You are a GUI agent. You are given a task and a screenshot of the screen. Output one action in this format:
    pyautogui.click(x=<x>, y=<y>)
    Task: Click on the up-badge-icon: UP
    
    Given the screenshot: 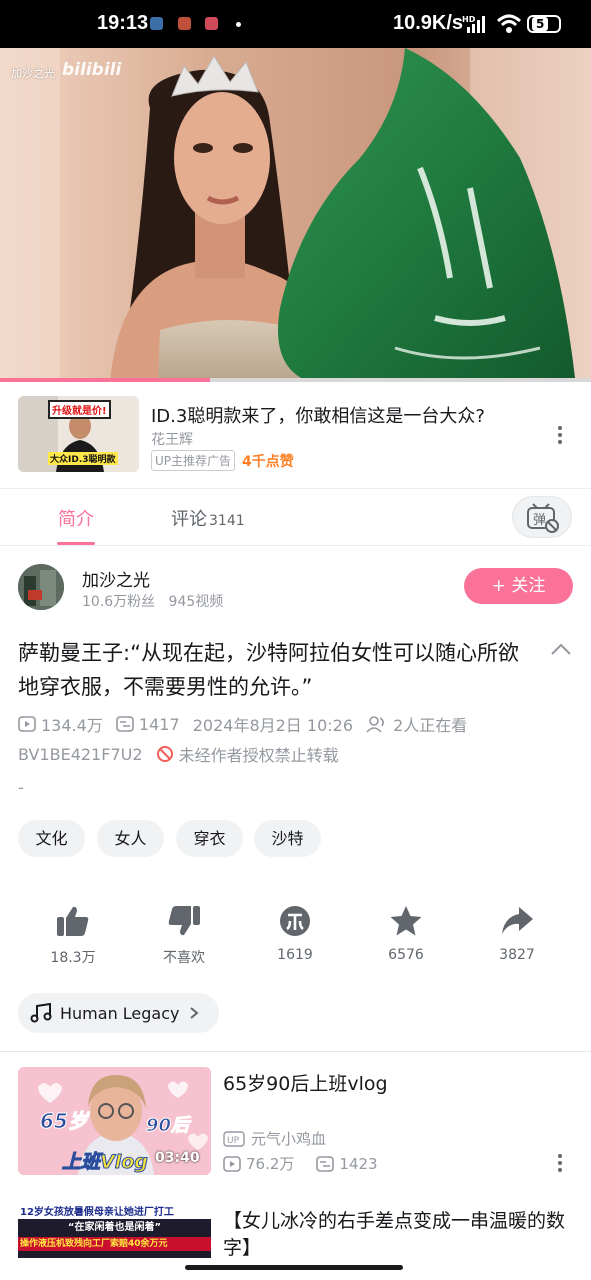 What is the action you would take?
    pyautogui.click(x=234, y=1138)
    